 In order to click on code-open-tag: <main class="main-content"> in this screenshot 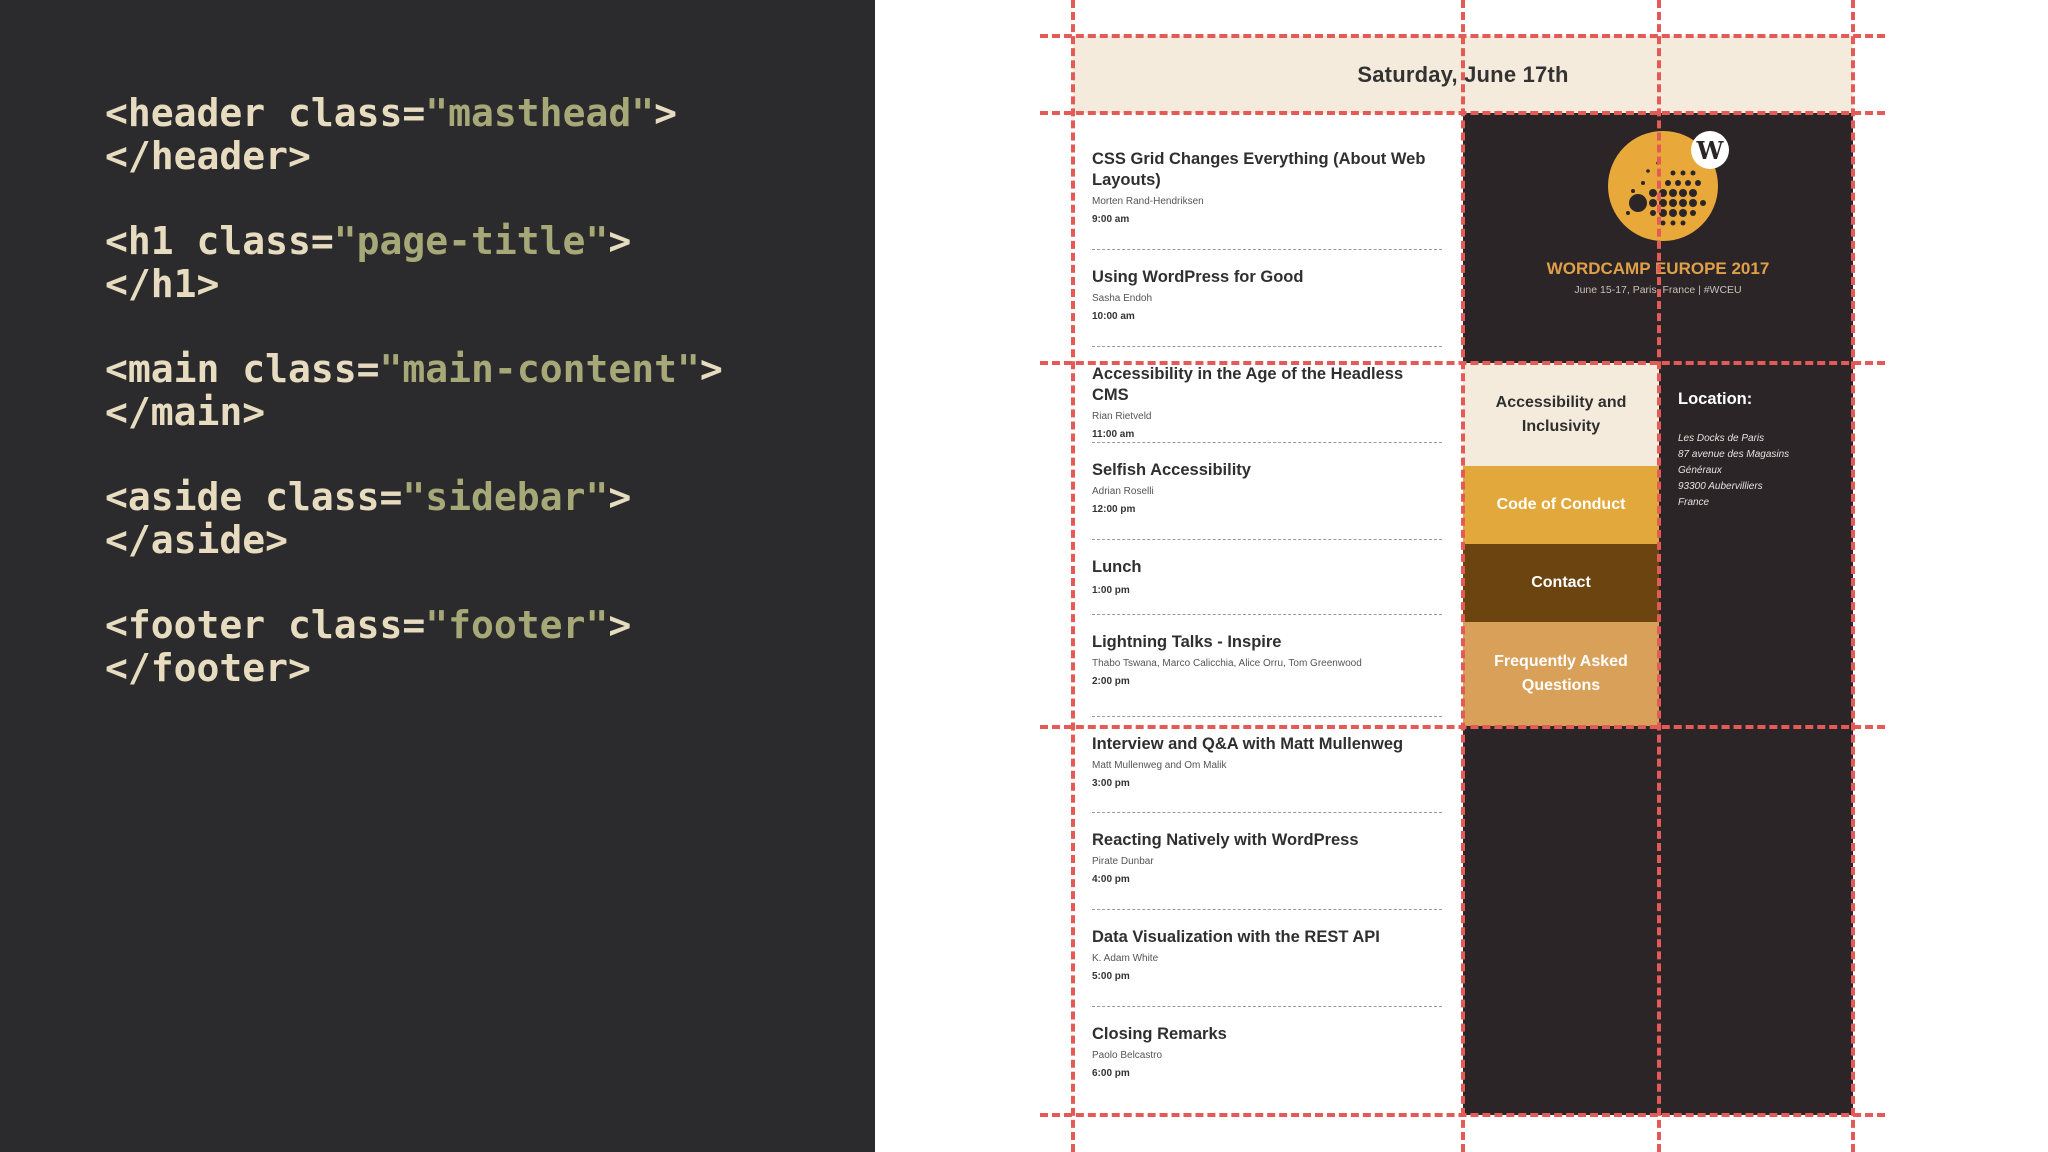, I will do `click(414, 369)`.